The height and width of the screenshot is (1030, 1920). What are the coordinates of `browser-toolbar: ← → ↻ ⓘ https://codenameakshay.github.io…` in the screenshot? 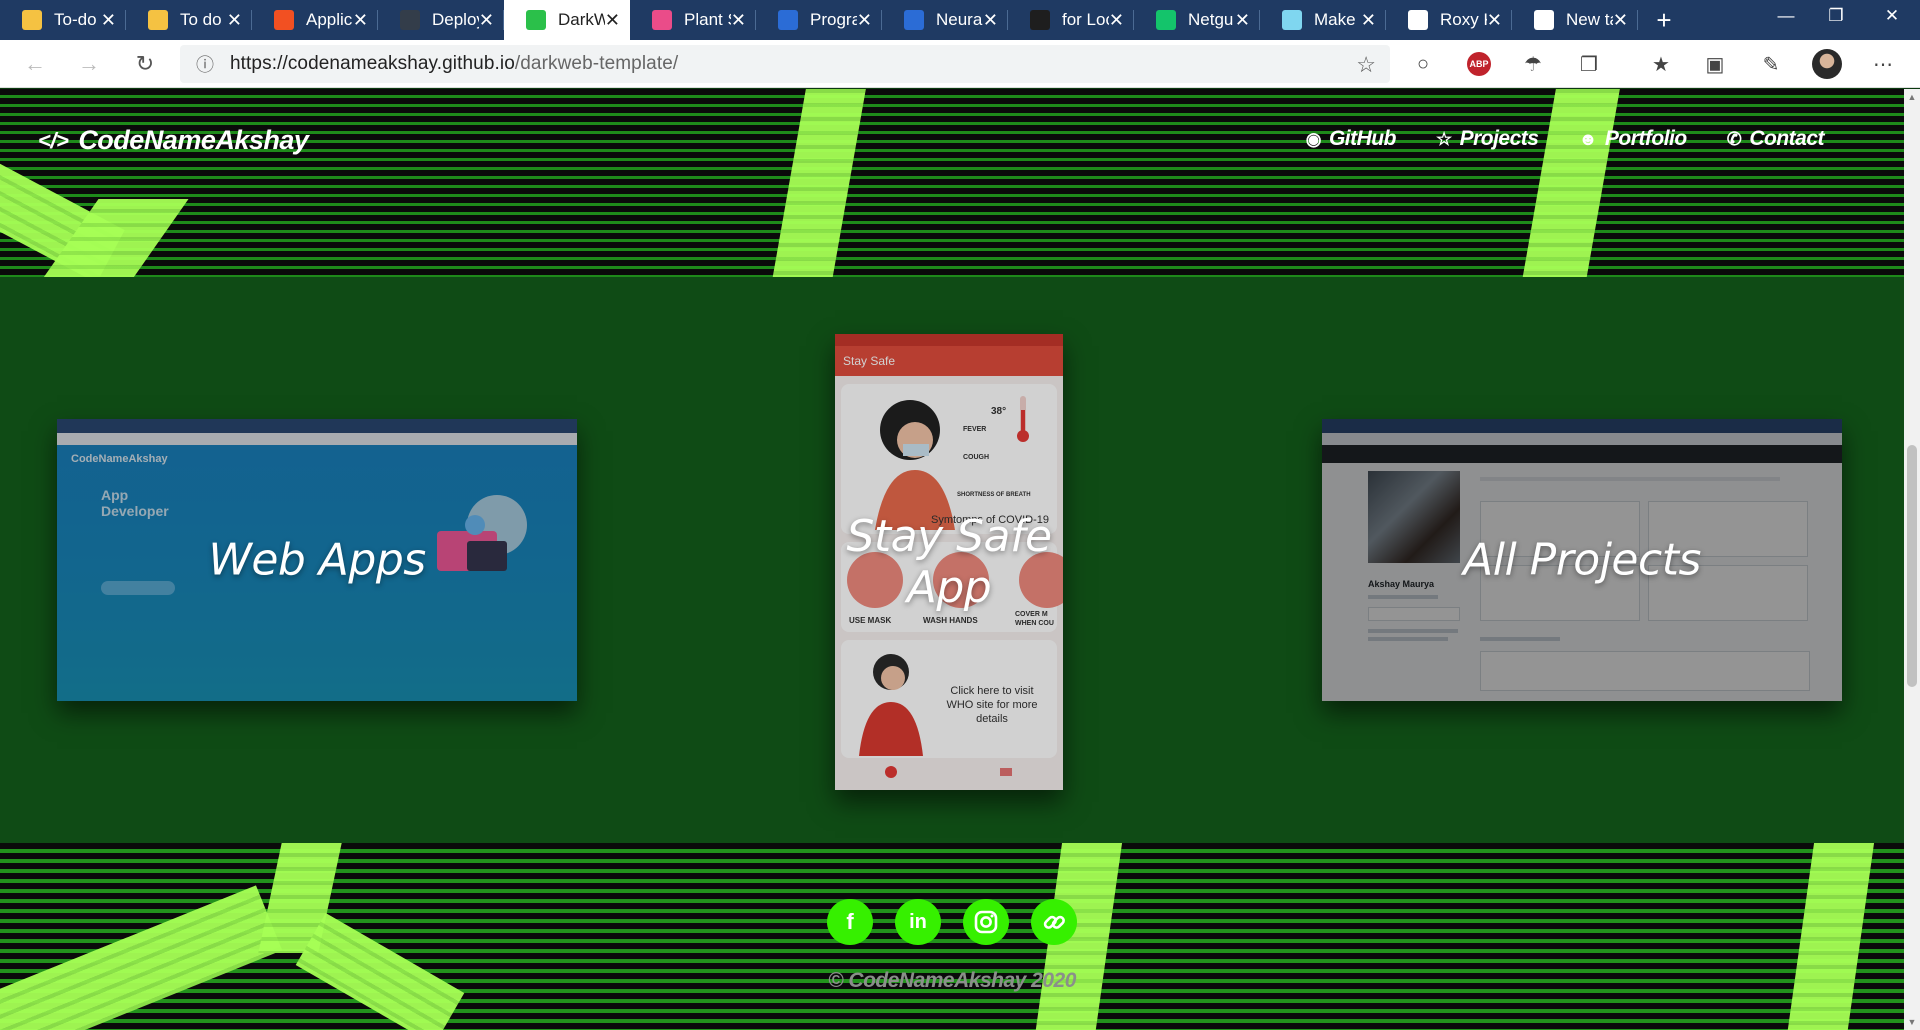 It's located at (960, 64).